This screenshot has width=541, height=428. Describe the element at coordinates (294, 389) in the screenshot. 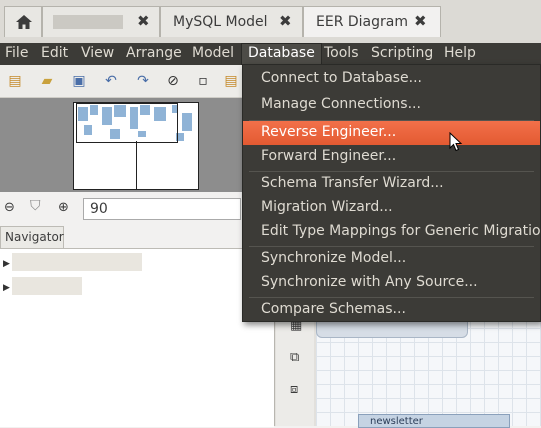

I see `routine-tool-icon: ⧈` at that location.